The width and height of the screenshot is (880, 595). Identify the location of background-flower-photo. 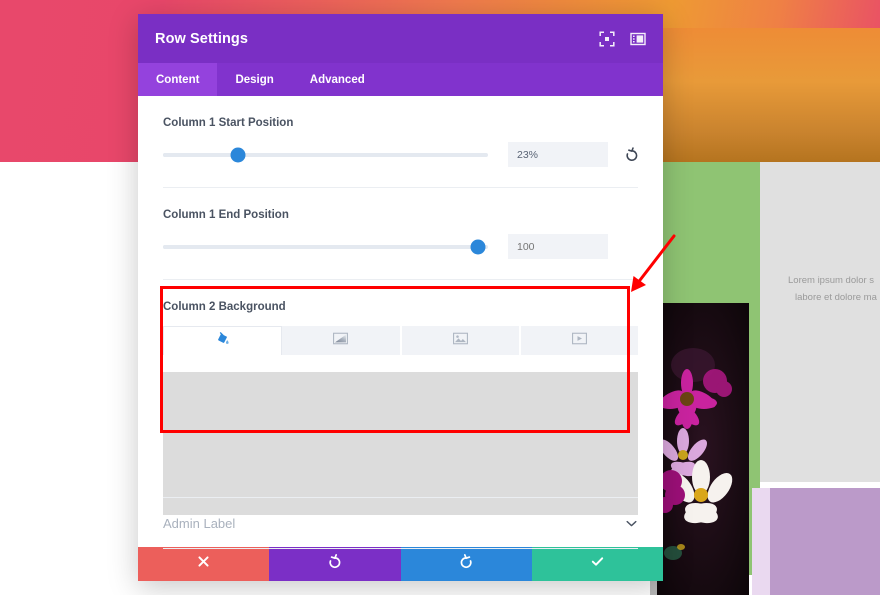
(703, 449).